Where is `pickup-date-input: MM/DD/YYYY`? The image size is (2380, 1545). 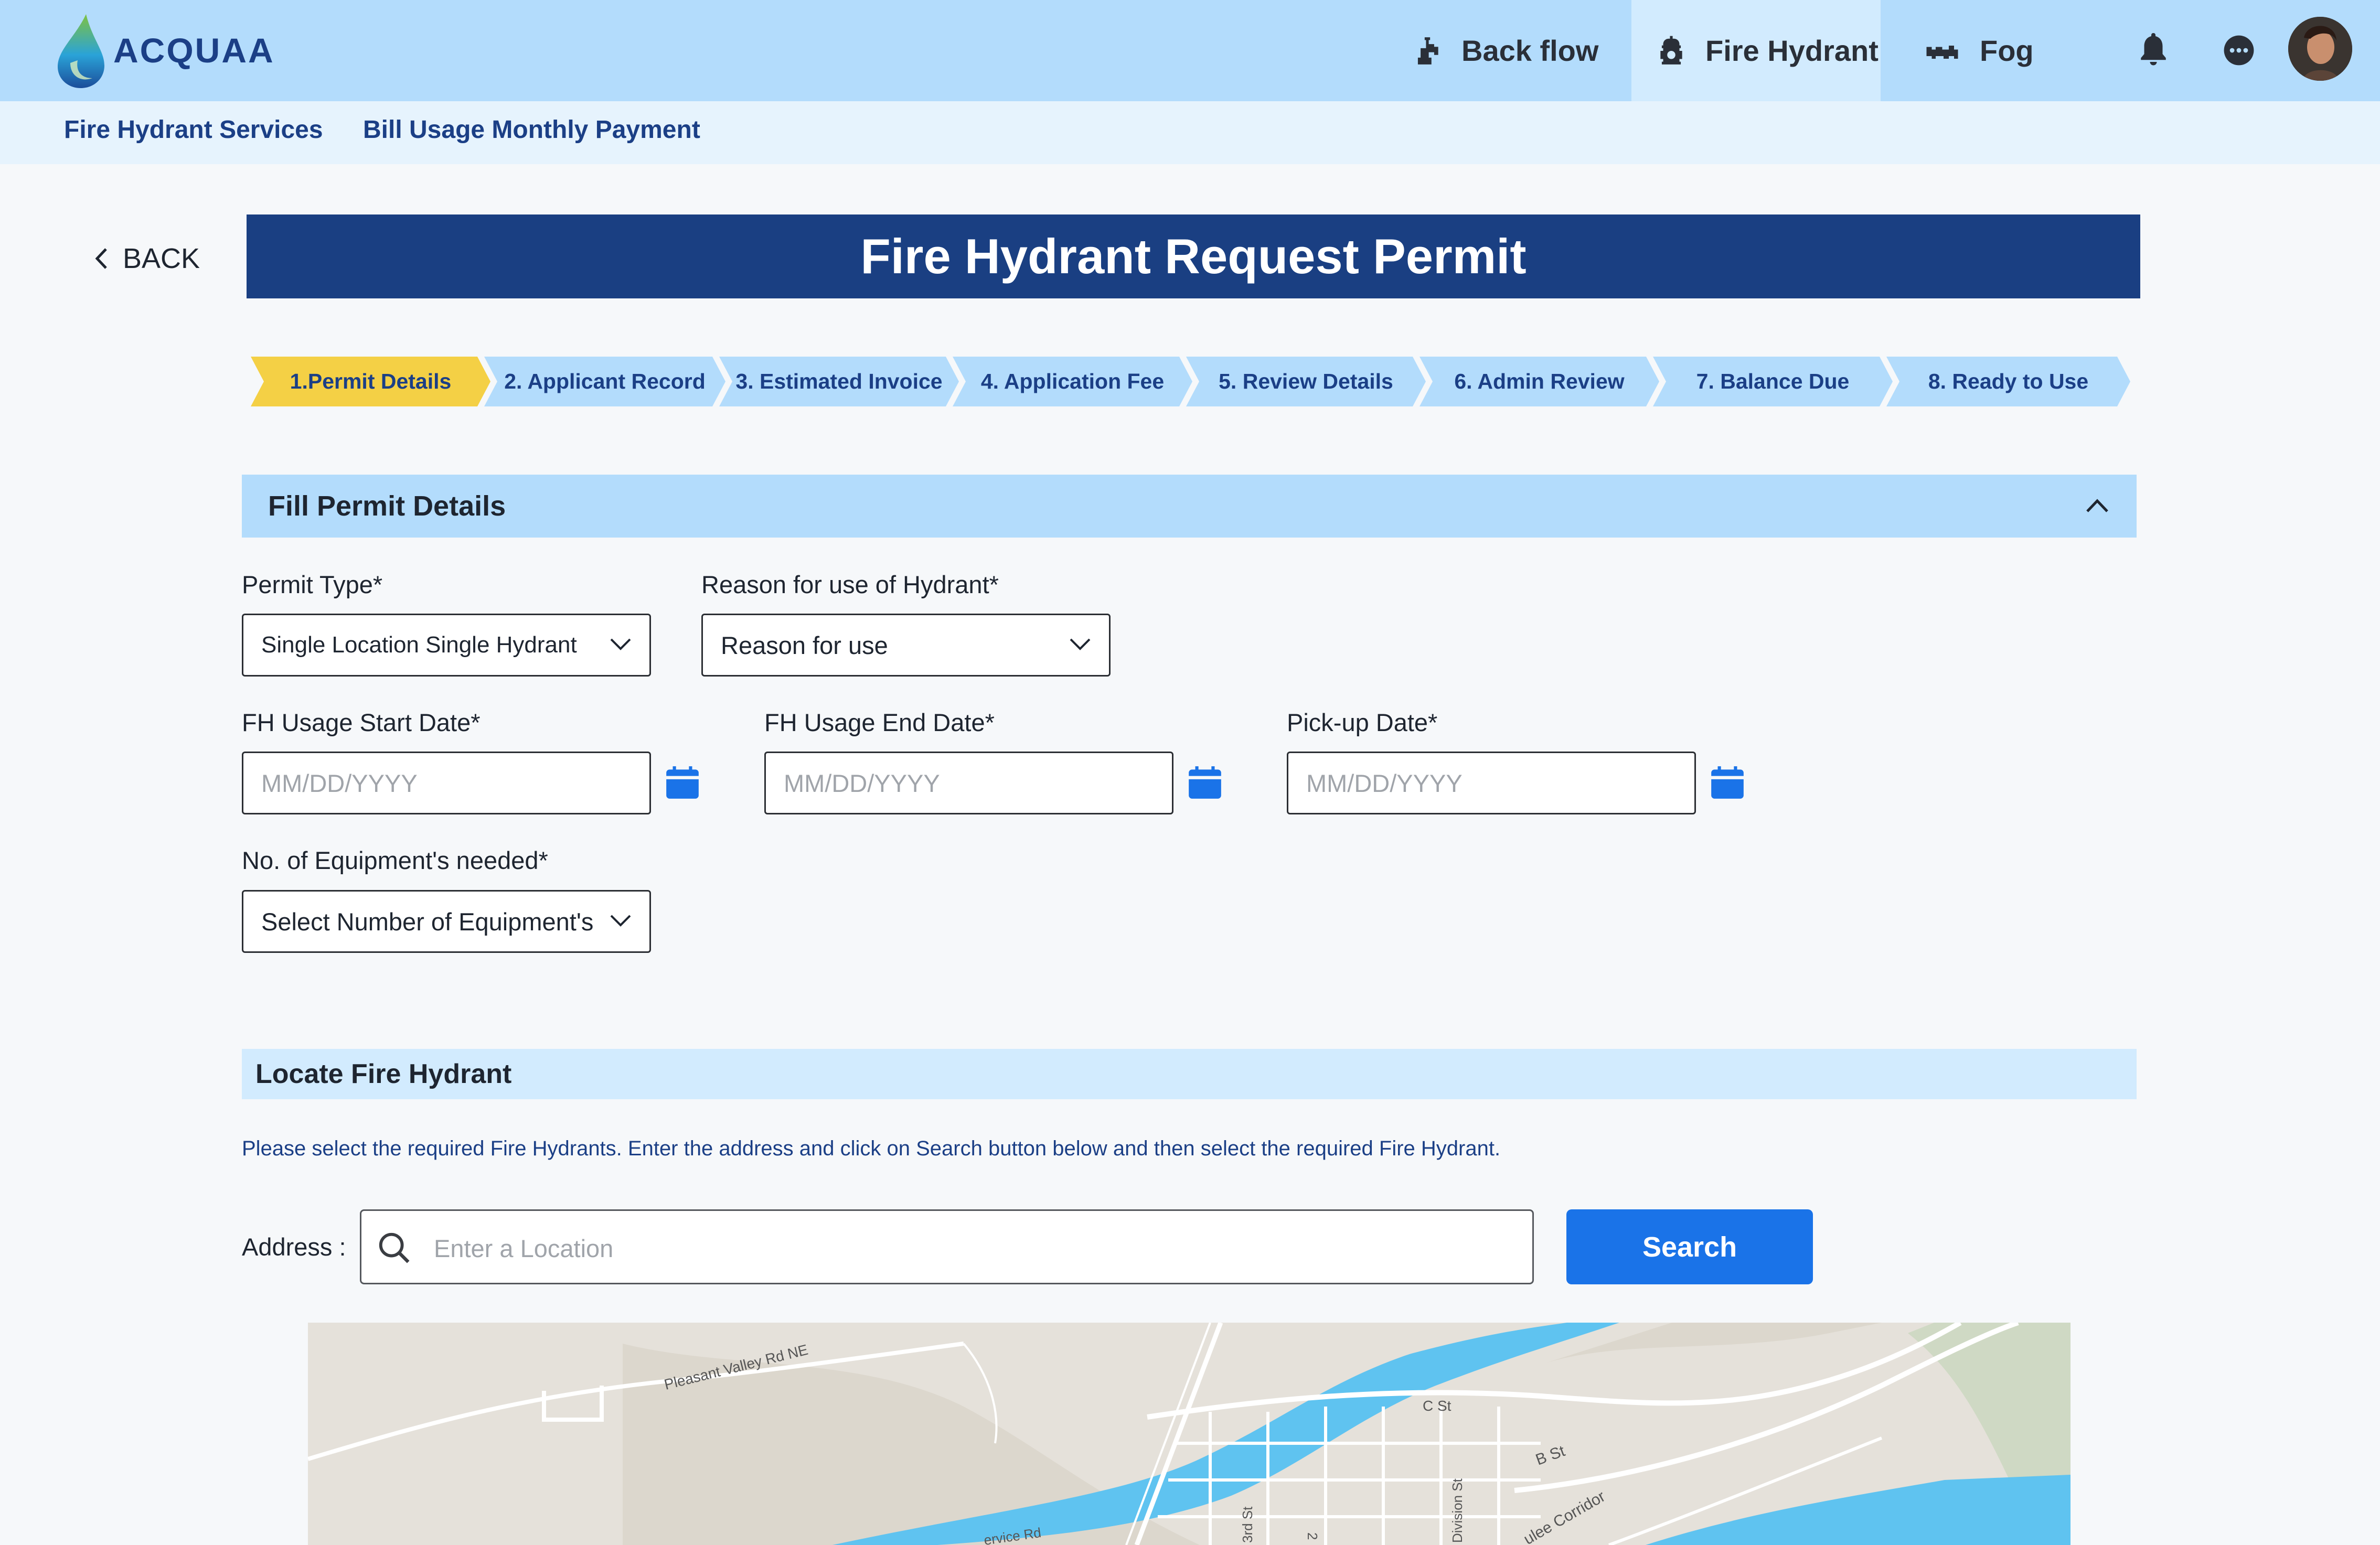 pickup-date-input: MM/DD/YYYY is located at coordinates (1492, 783).